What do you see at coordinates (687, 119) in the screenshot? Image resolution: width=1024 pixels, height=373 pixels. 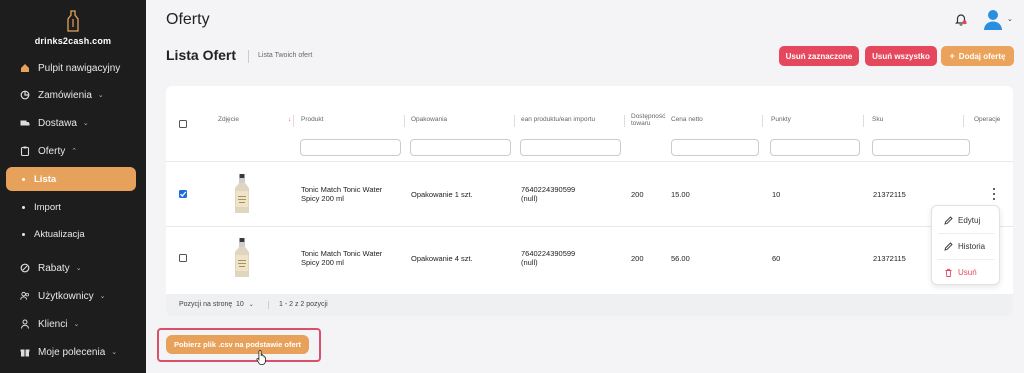 I see `column-header-net-price: Cena netto` at bounding box center [687, 119].